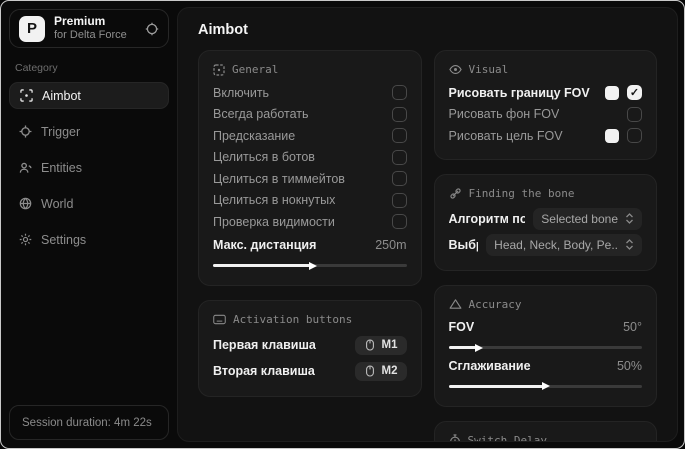 The height and width of the screenshot is (449, 685). I want to click on scope-icon, so click(152, 29).